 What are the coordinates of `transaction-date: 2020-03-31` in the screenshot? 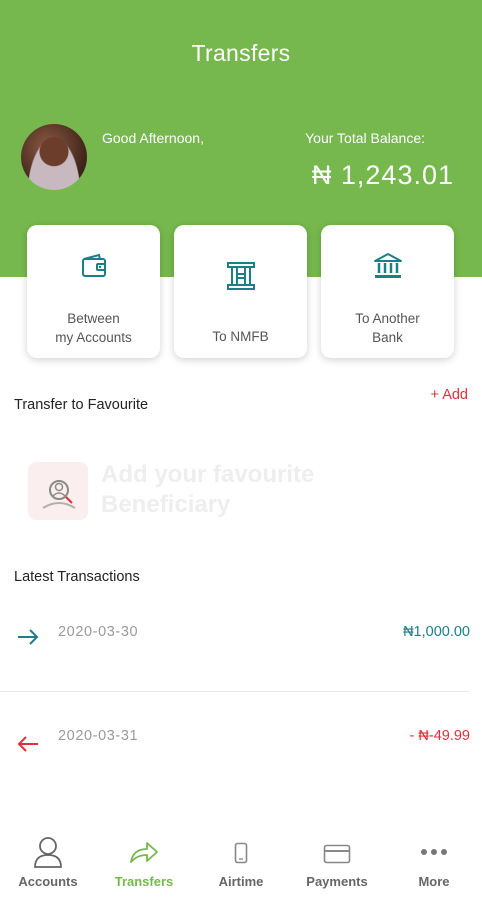 It's located at (98, 736).